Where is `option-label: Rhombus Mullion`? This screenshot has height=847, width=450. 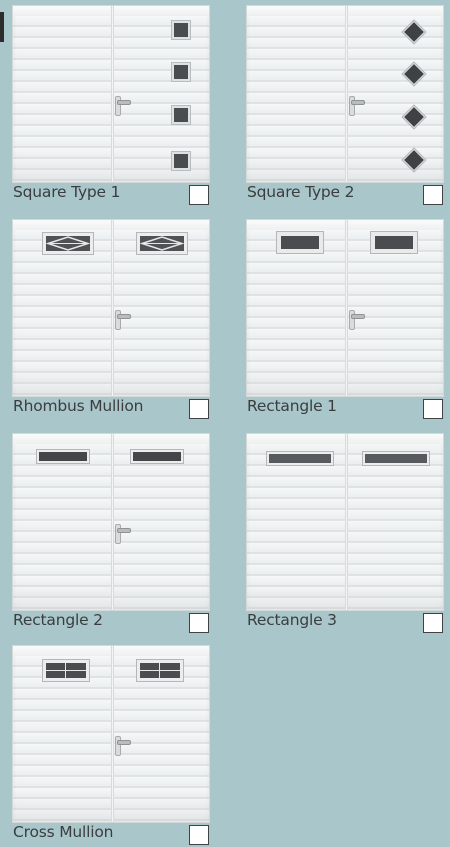 option-label: Rhombus Mullion is located at coordinates (78, 406).